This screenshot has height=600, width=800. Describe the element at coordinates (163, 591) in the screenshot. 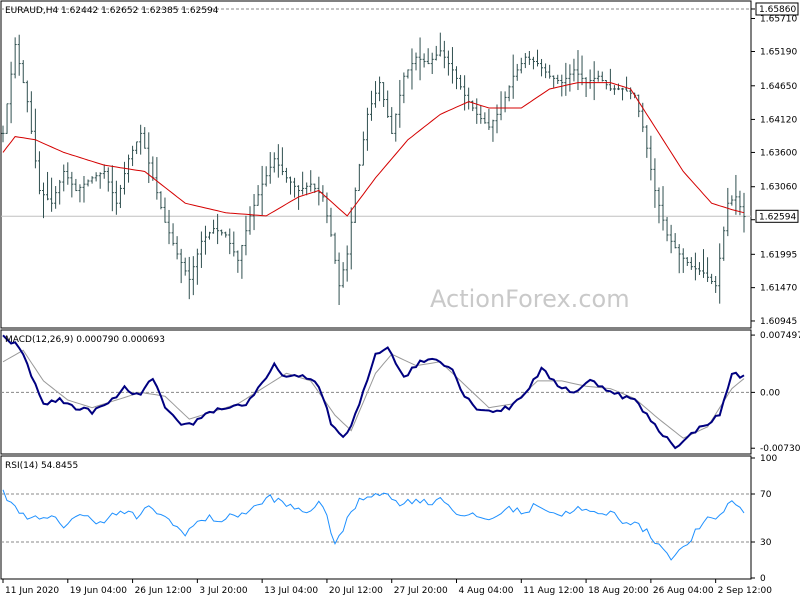

I see `time-tick-label: 26 Jun 12:00` at that location.